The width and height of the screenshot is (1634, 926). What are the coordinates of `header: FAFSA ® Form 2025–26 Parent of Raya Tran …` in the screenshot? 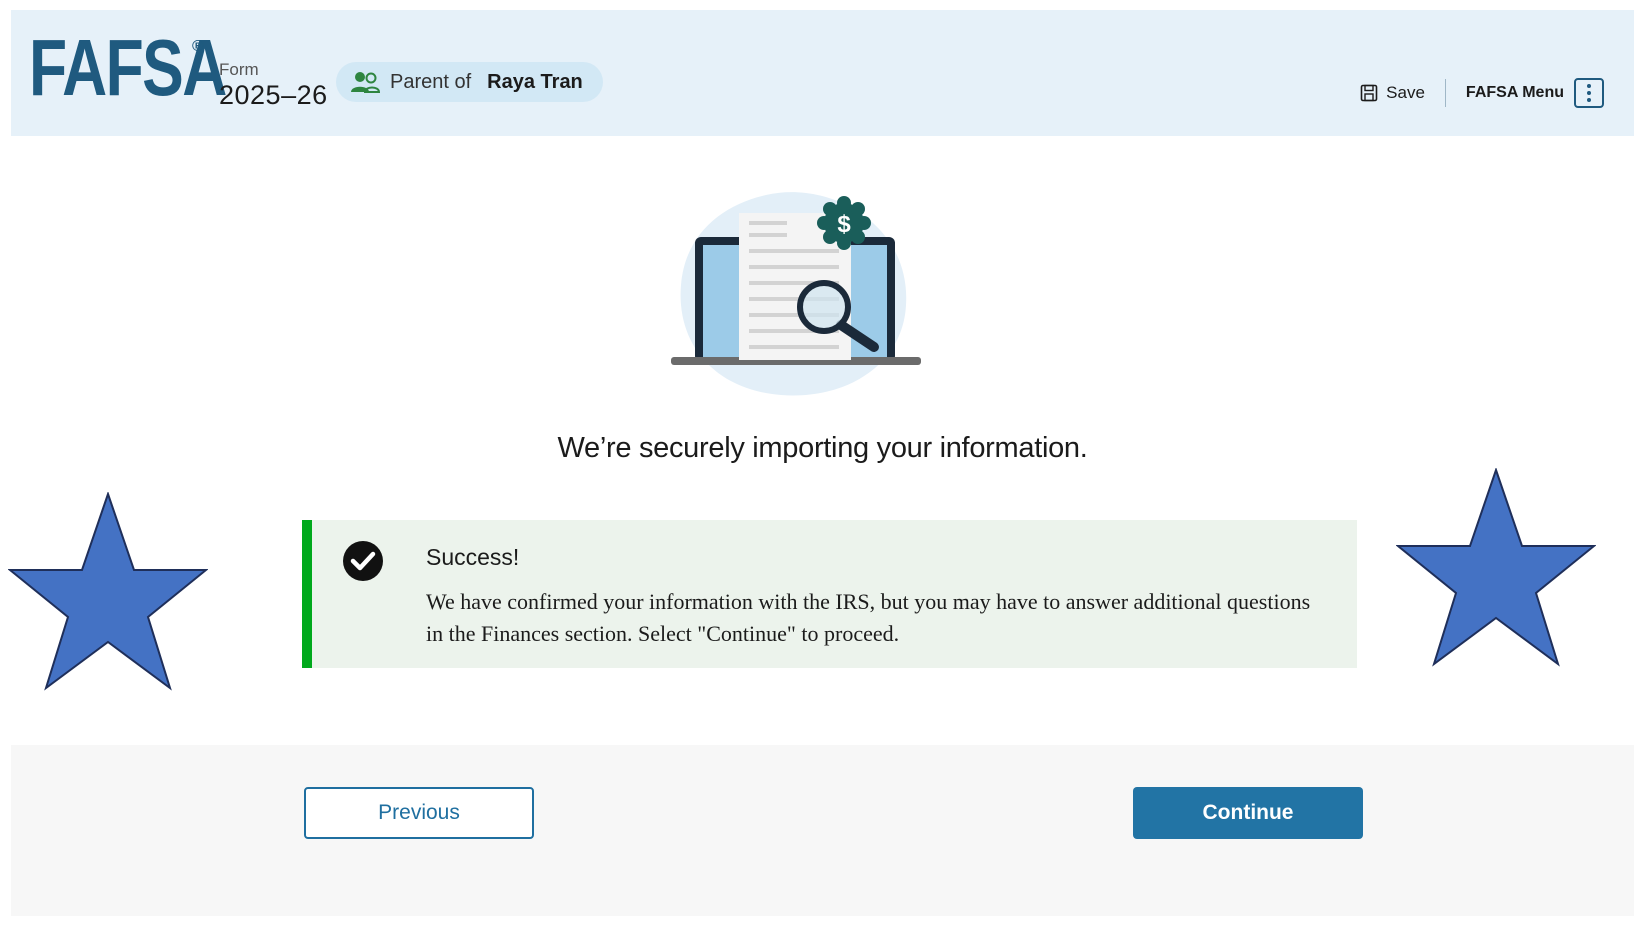 It's located at (822, 73).